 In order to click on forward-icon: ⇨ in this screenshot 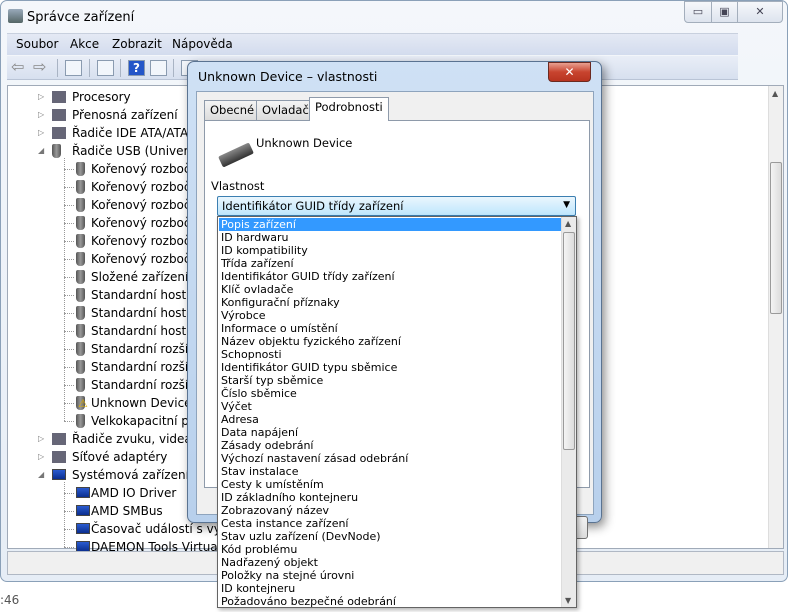, I will do `click(41, 66)`.